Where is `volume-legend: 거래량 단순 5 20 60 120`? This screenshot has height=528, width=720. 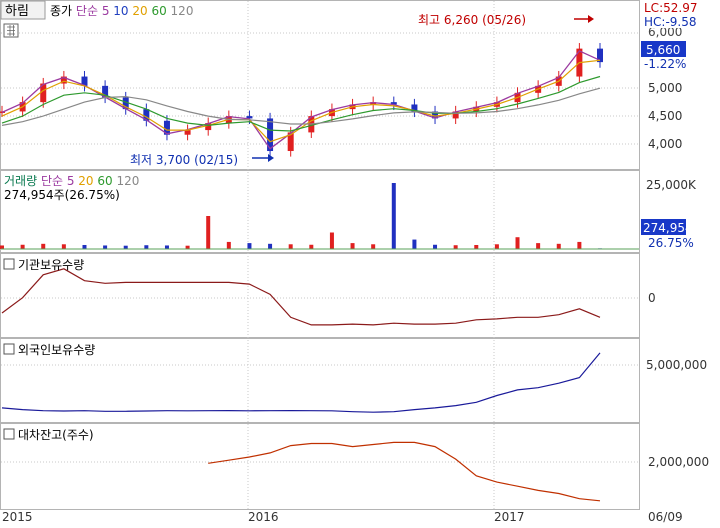 volume-legend: 거래량 단순 5 20 60 120 is located at coordinates (71, 181).